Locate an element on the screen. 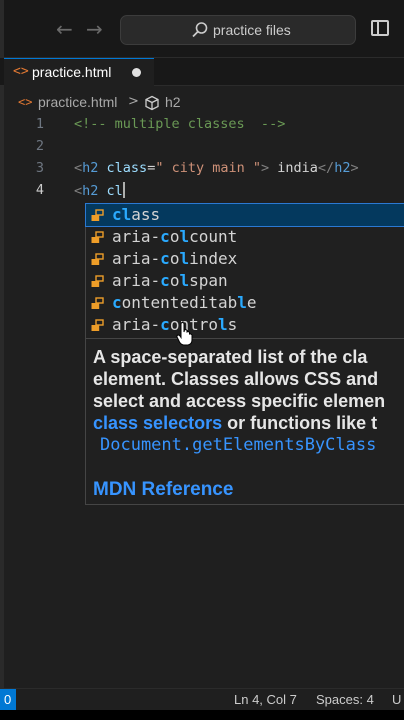 This screenshot has width=404, height=720. tab-label: practice.html is located at coordinates (72, 72).